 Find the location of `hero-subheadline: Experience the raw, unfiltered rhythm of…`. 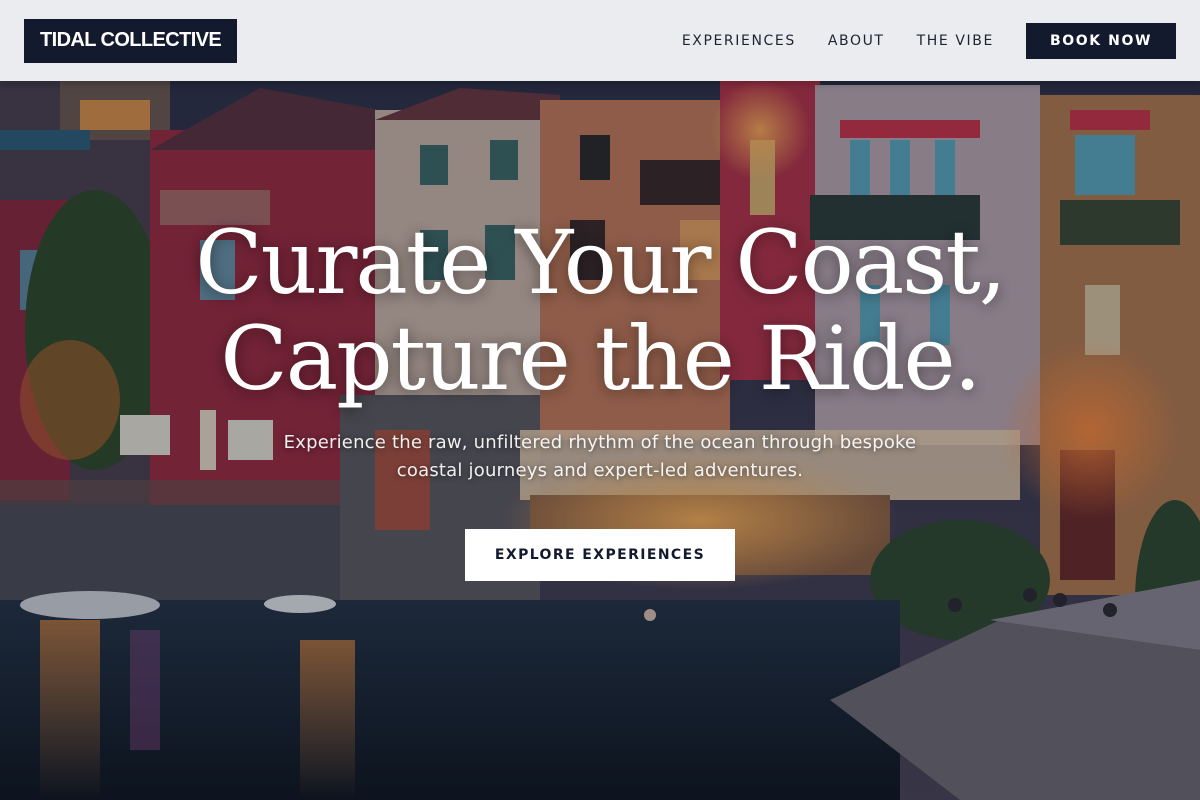

hero-subheadline: Experience the raw, unfiltered rhythm of… is located at coordinates (600, 456).